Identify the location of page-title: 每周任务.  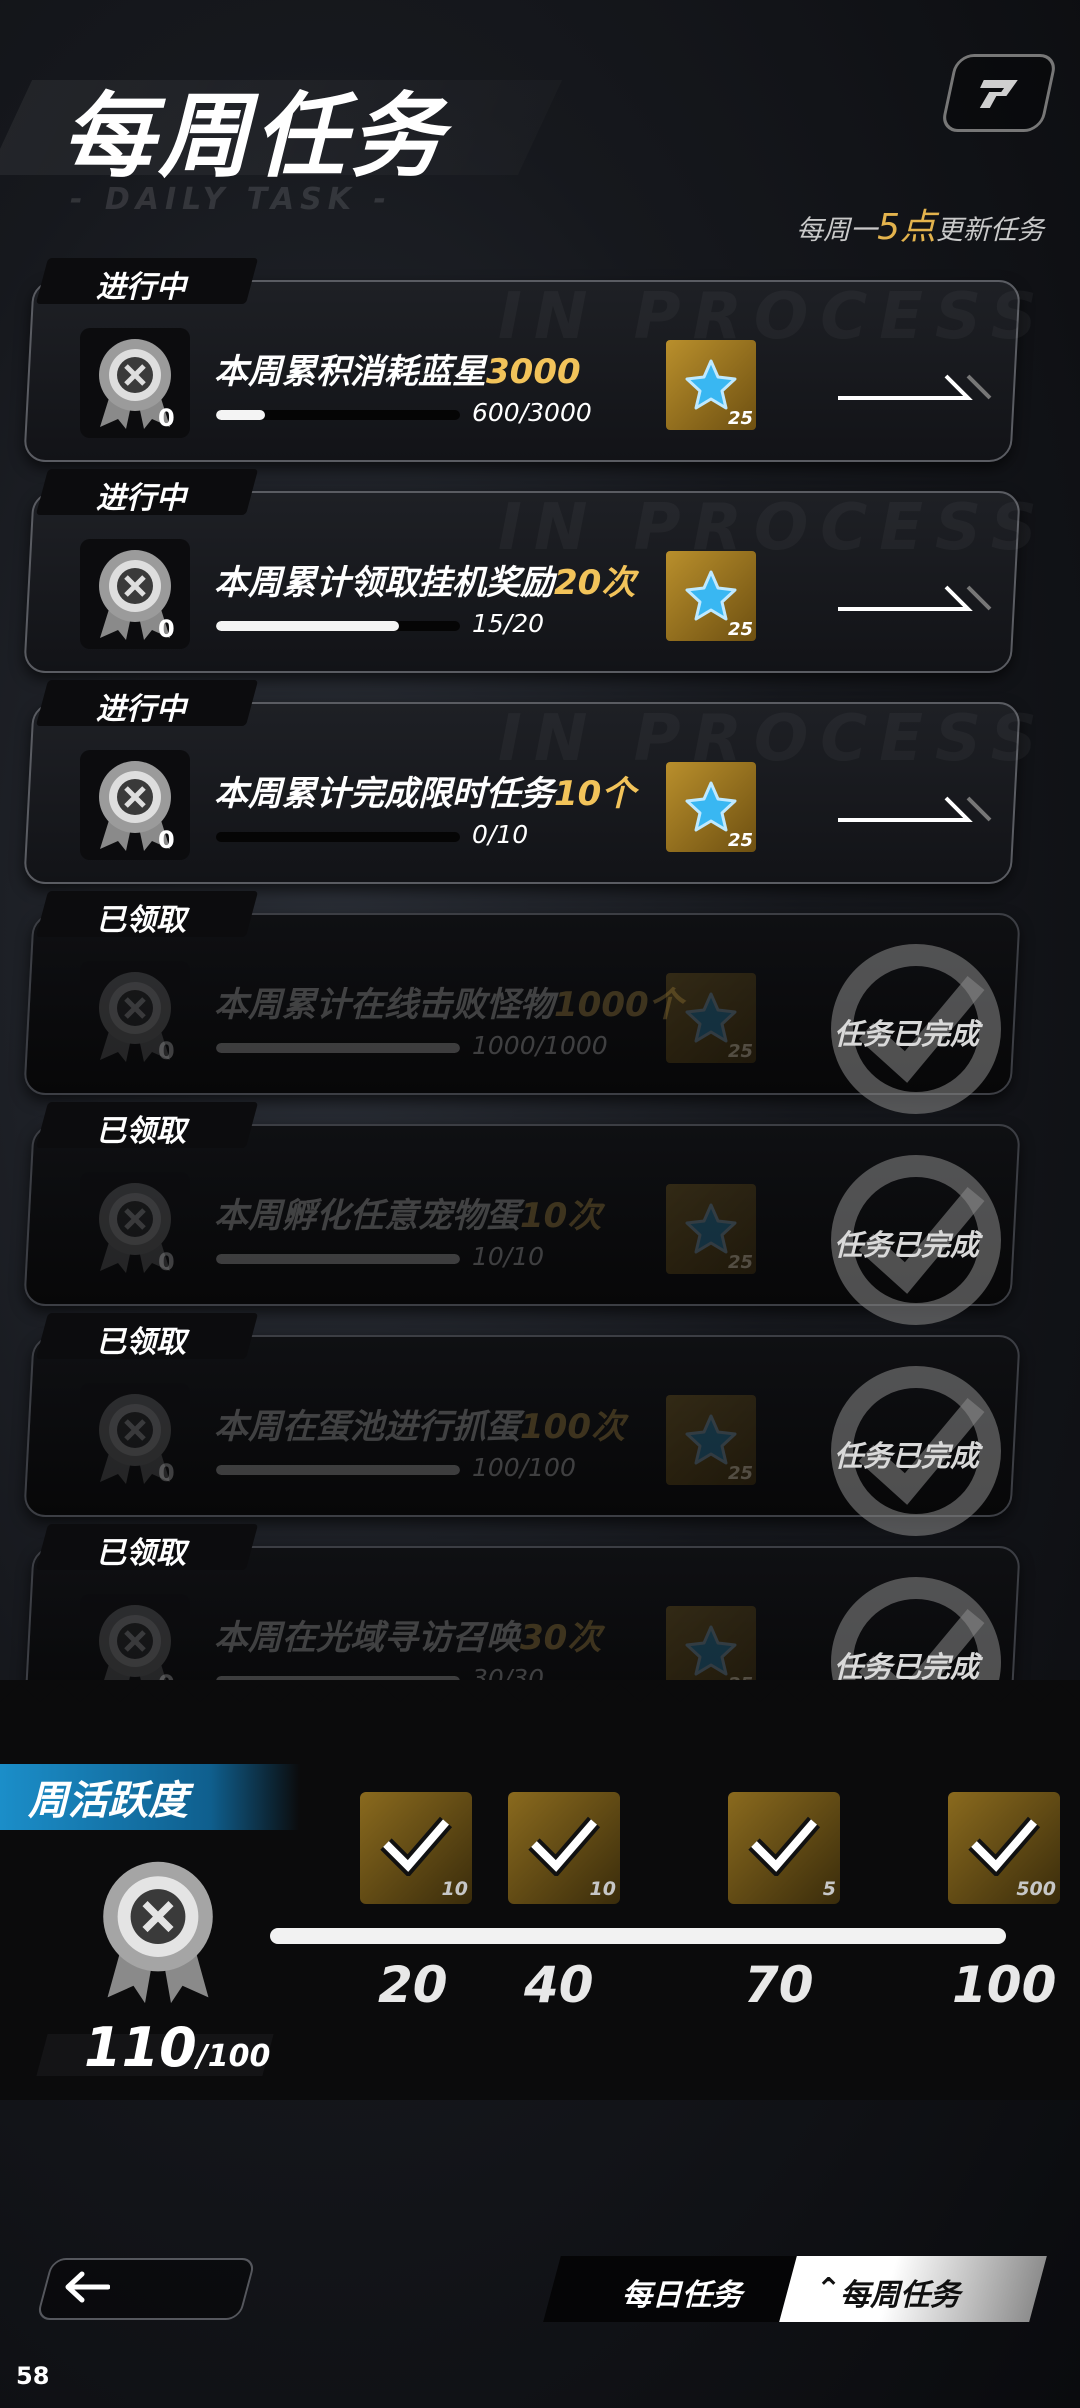
(254, 136).